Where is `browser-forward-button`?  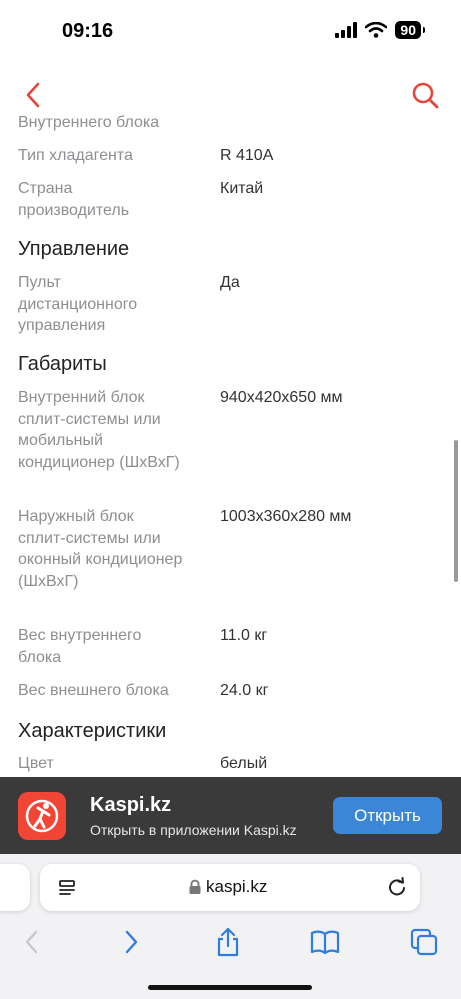 browser-forward-button is located at coordinates (131, 942).